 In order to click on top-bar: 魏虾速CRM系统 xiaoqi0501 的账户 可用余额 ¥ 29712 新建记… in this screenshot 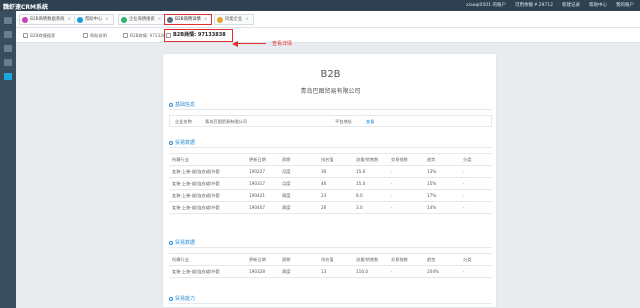, I will do `click(320, 5)`.